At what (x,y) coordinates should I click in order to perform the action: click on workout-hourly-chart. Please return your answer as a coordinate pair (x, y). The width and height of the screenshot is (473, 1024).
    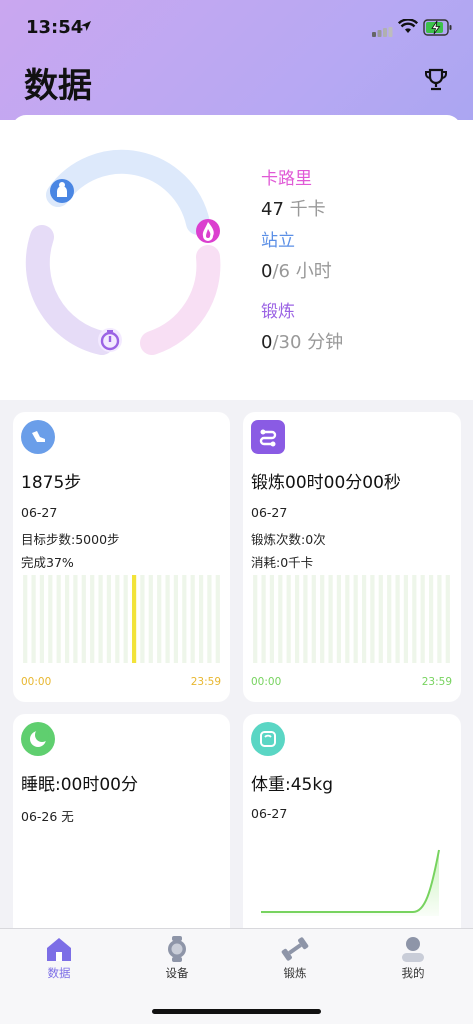
    Looking at the image, I should click on (351, 619).